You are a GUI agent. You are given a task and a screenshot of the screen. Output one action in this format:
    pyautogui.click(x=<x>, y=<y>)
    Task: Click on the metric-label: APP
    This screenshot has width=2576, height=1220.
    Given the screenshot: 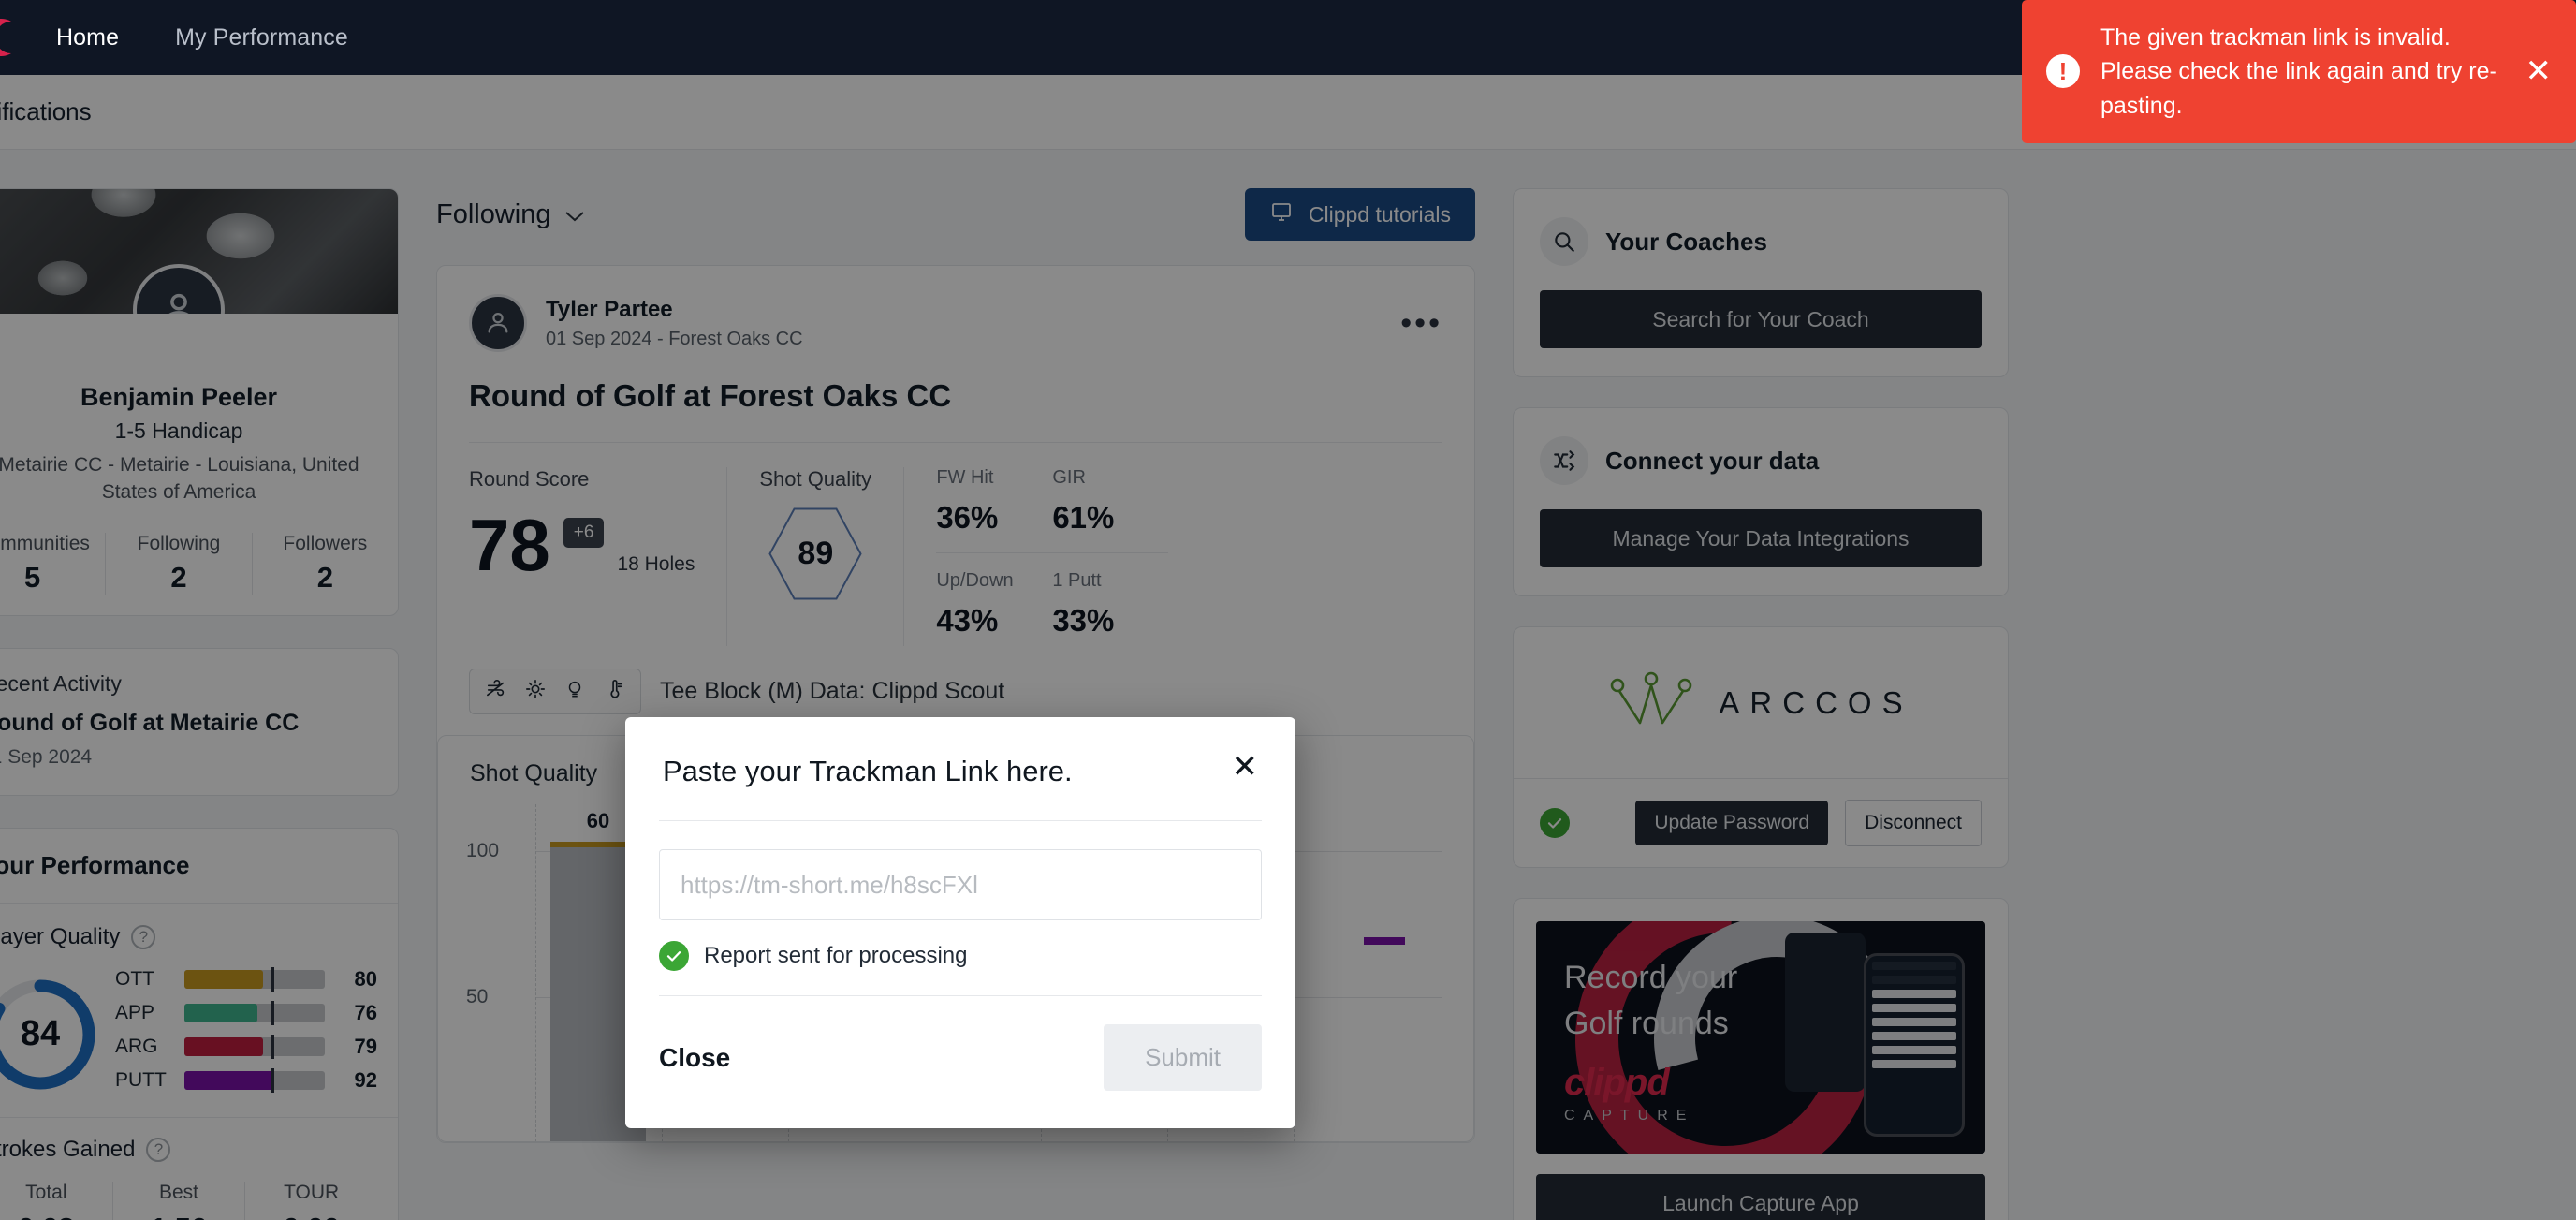 What is the action you would take?
    pyautogui.click(x=135, y=1012)
    